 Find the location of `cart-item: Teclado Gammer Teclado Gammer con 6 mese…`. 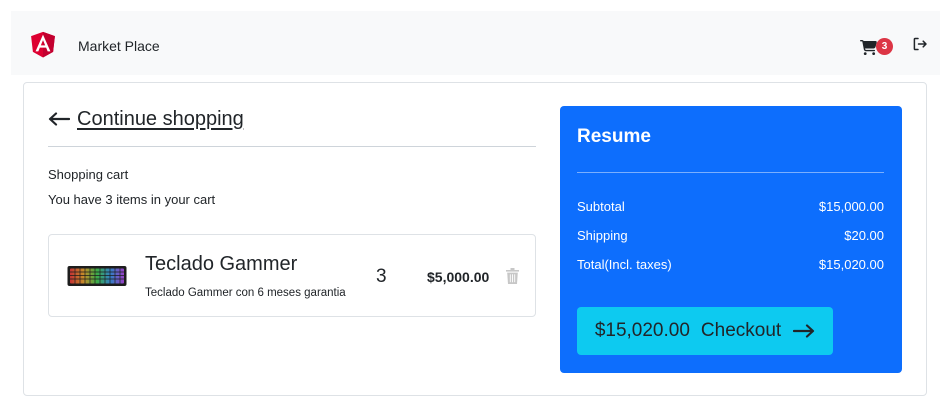

cart-item: Teclado Gammer Teclado Gammer con 6 mese… is located at coordinates (292, 275).